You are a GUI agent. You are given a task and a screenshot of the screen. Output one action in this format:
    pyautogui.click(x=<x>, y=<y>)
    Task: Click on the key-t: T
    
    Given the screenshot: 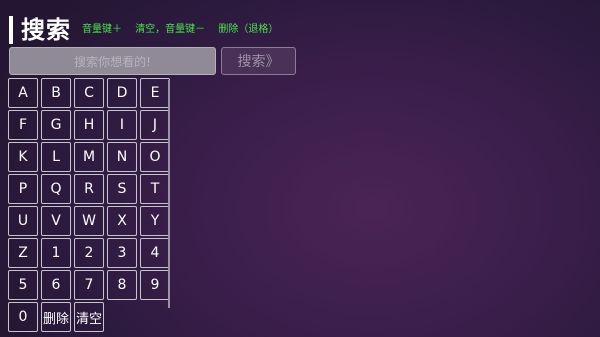 What is the action you would take?
    pyautogui.click(x=155, y=189)
    